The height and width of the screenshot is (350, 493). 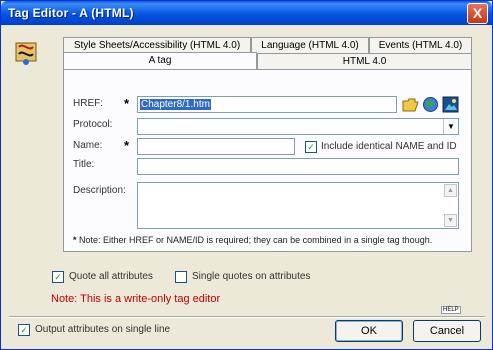 I want to click on href-value: Chapter8/1.htm, so click(x=175, y=104).